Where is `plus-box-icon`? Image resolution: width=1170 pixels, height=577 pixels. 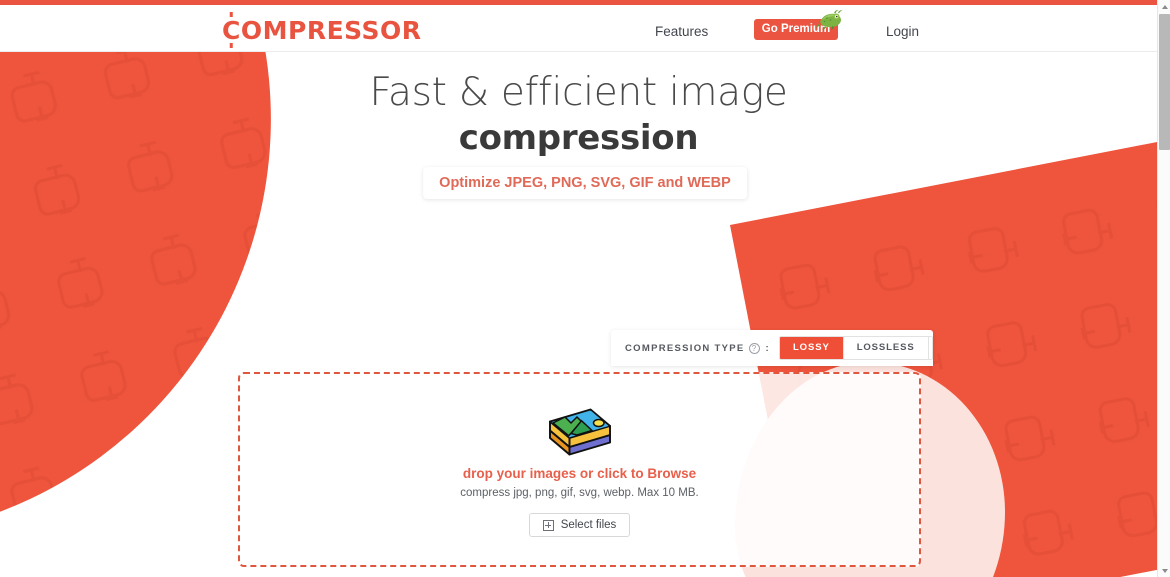
plus-box-icon is located at coordinates (548, 525).